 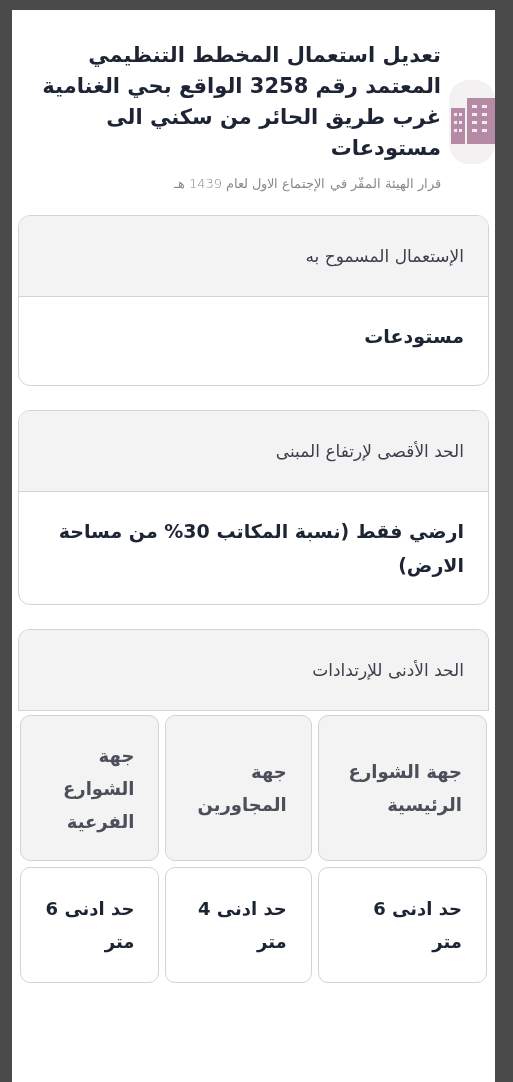 I want to click on table-header-cell: جهة الشوارع الفرعية, so click(x=90, y=788).